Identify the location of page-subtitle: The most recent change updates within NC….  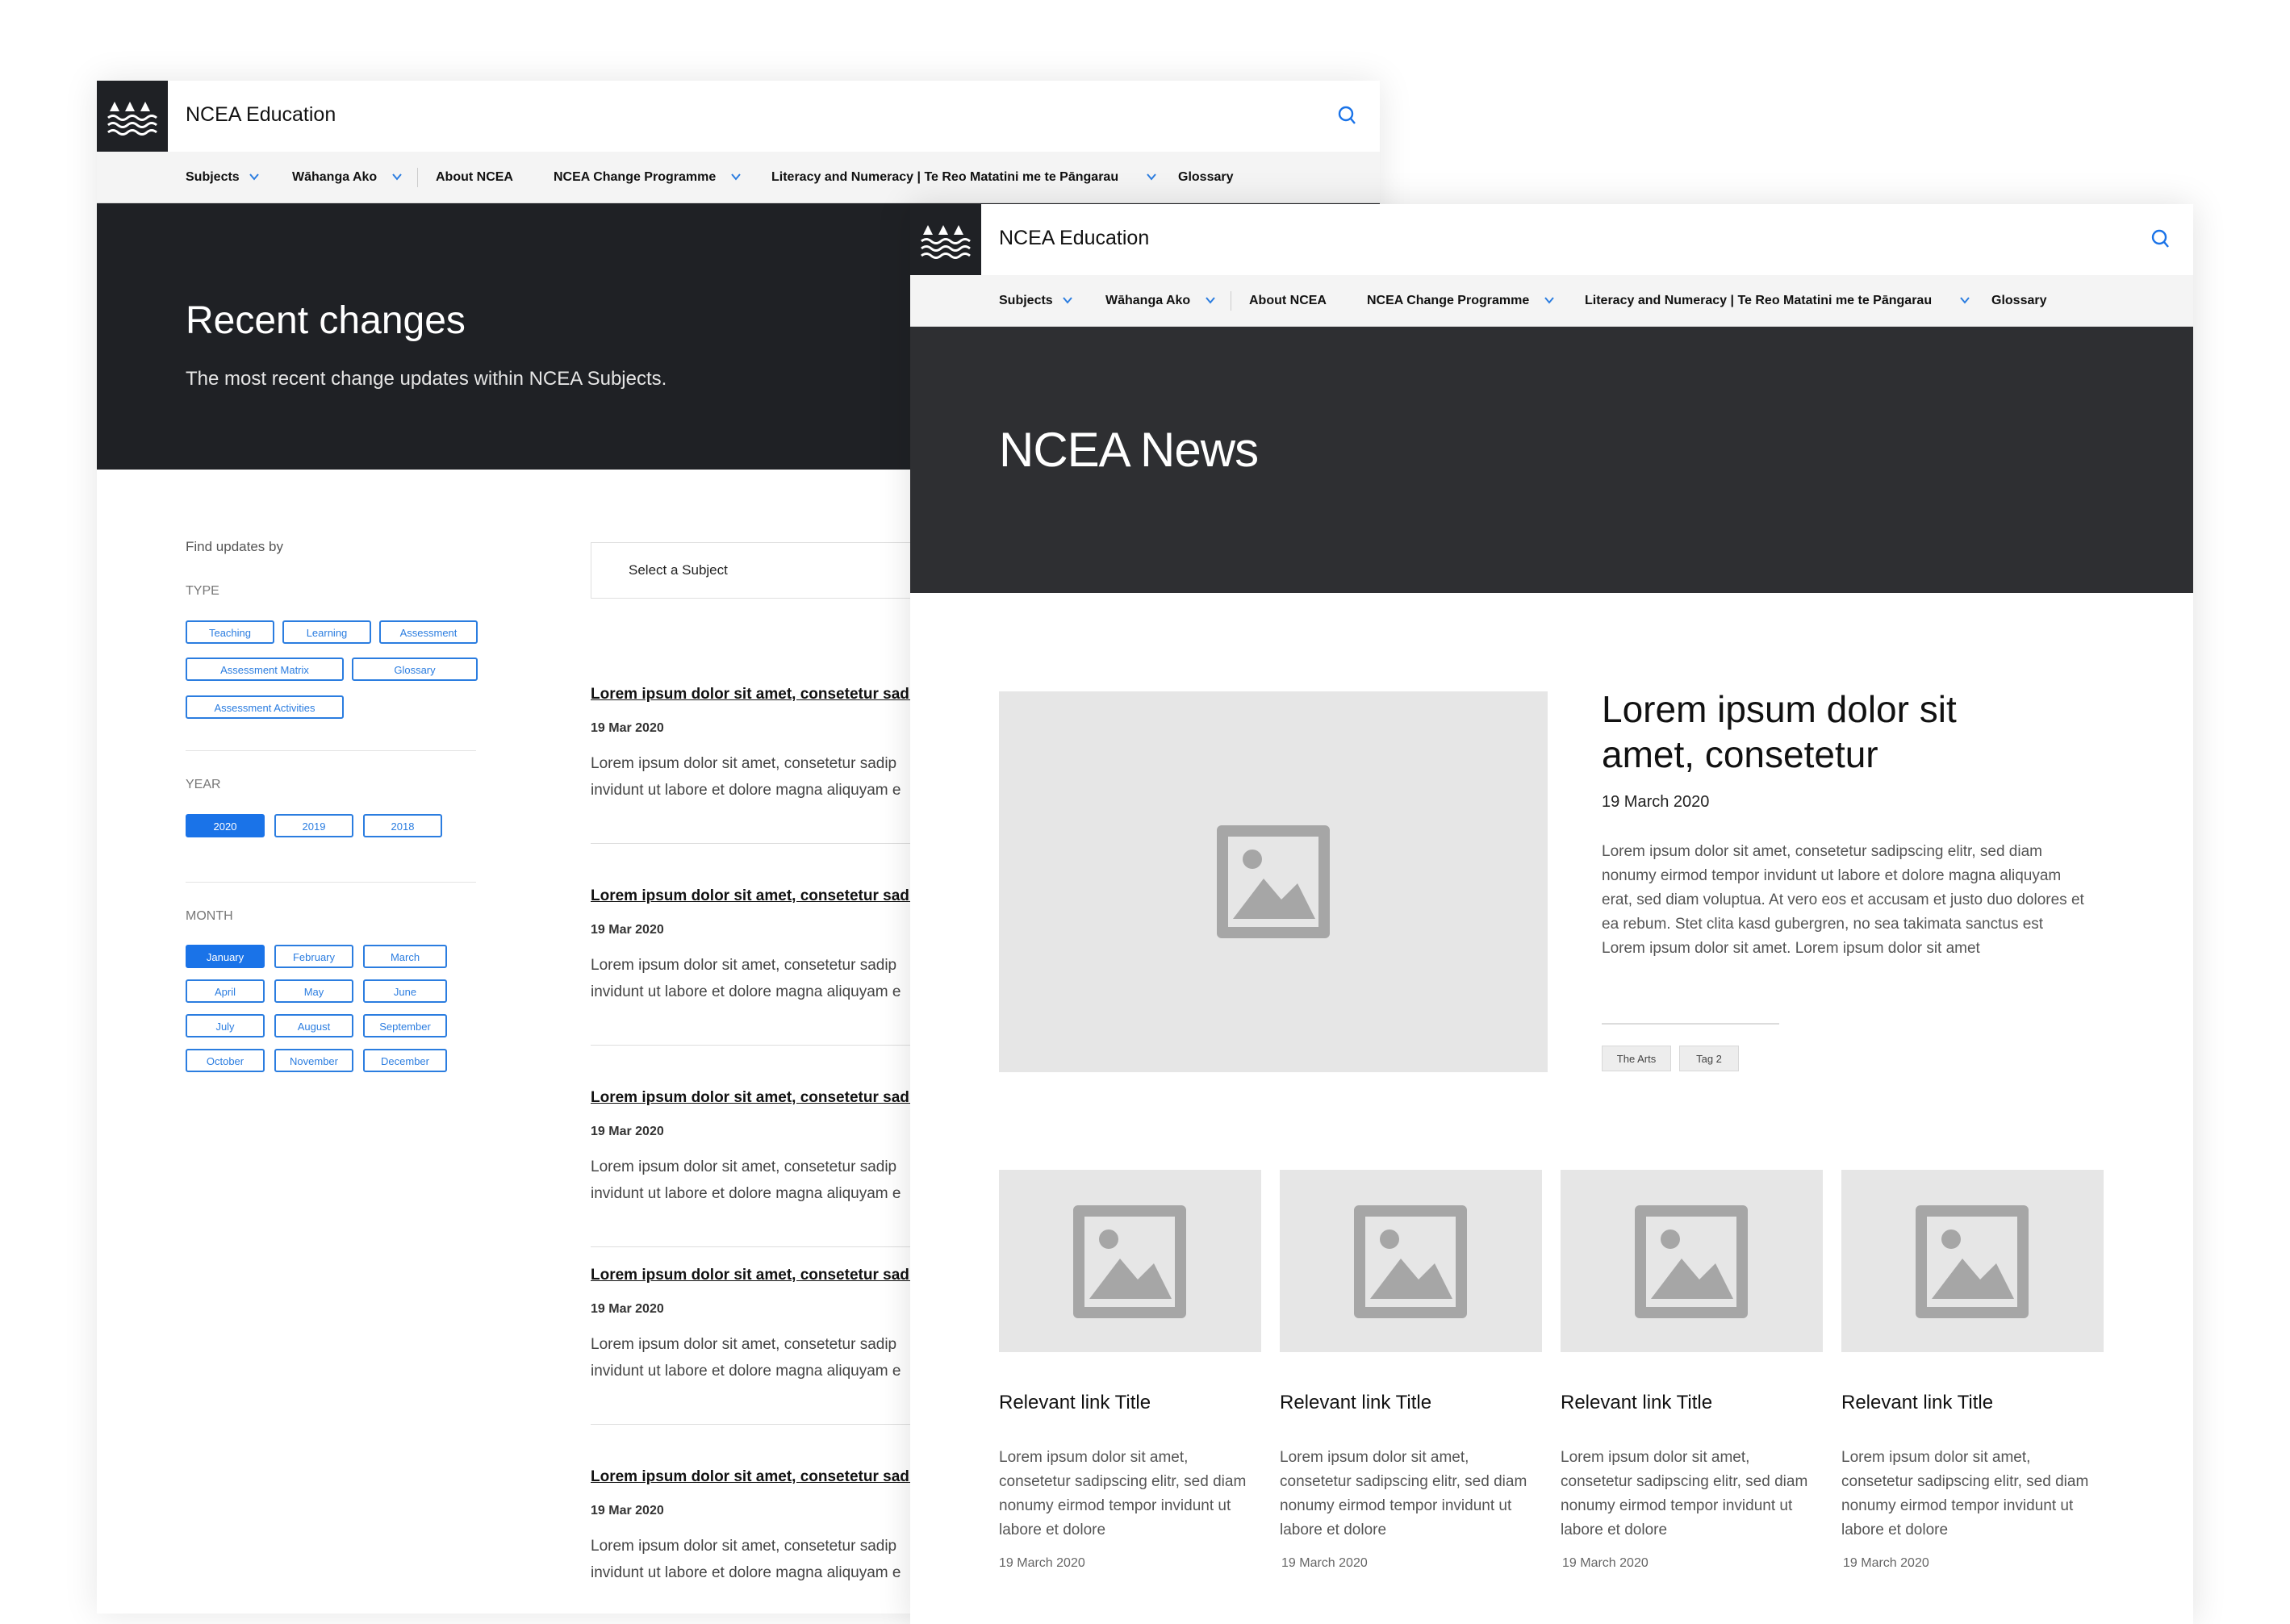
(426, 379).